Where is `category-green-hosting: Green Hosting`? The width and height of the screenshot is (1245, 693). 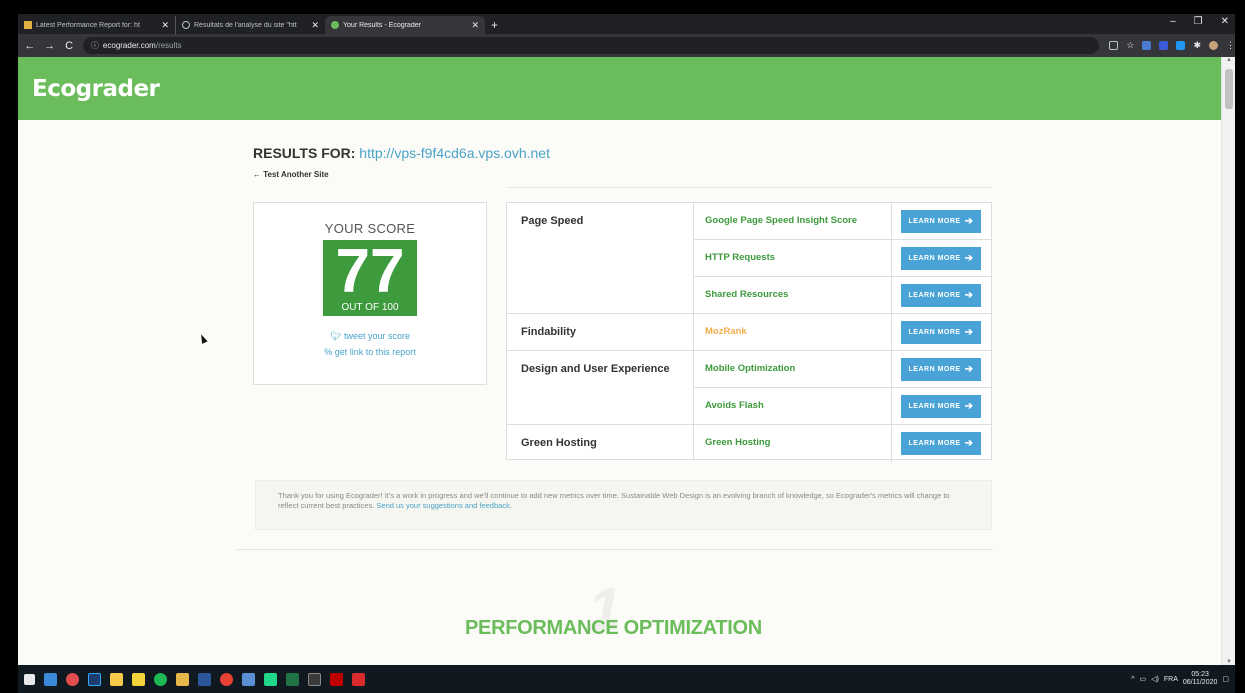 category-green-hosting: Green Hosting is located at coordinates (600, 442).